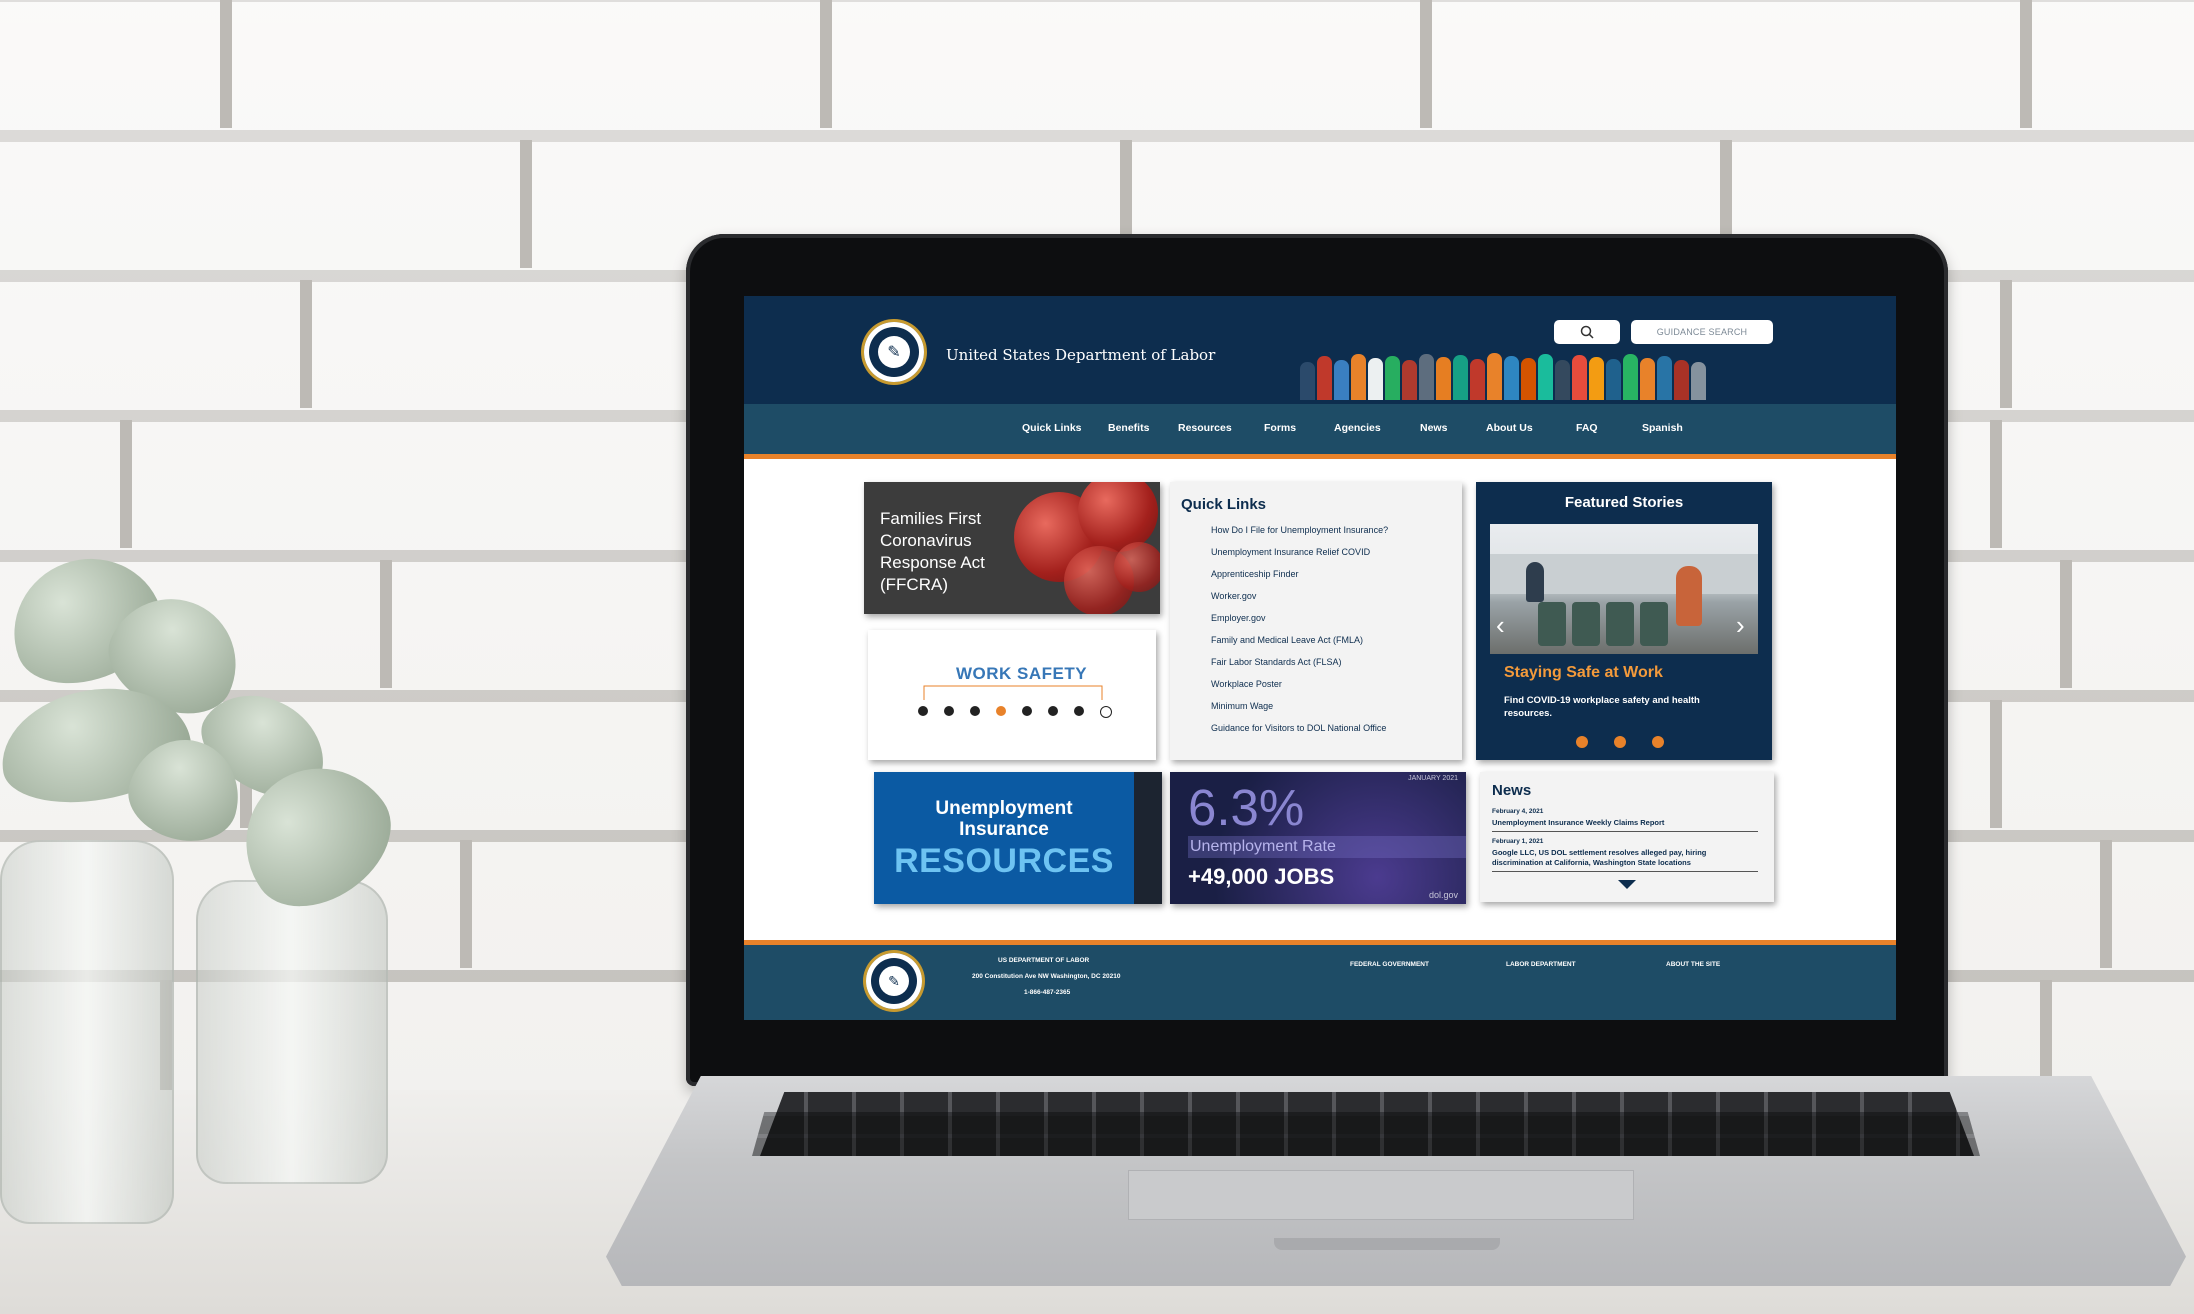  What do you see at coordinates (975, 711) in the screenshot?
I see `worker-icon` at bounding box center [975, 711].